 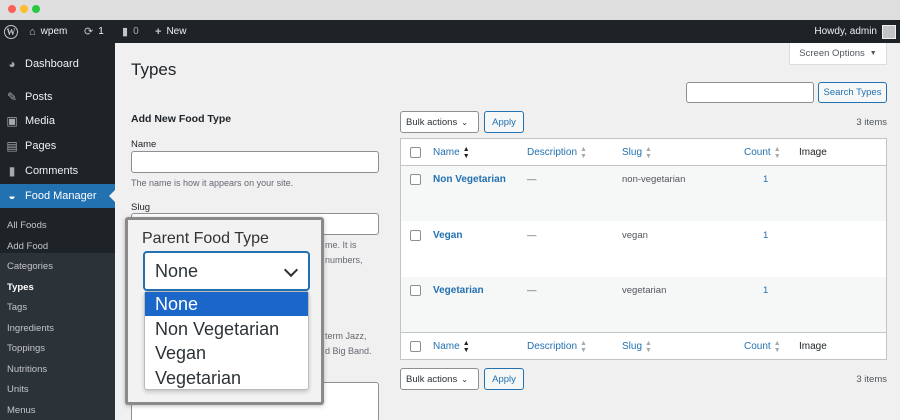 I want to click on bulk-actions-select: Bulk actions ⌄, so click(x=439, y=122).